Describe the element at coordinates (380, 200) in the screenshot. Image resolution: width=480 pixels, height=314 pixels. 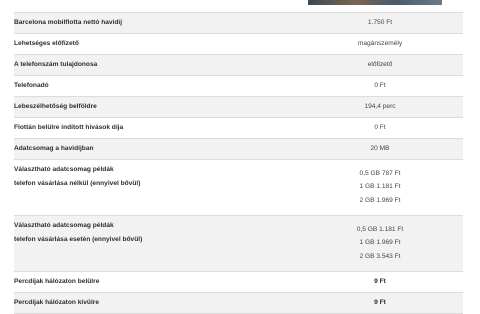
I see `row-value-line: 2 GB 1.969 Ft` at that location.